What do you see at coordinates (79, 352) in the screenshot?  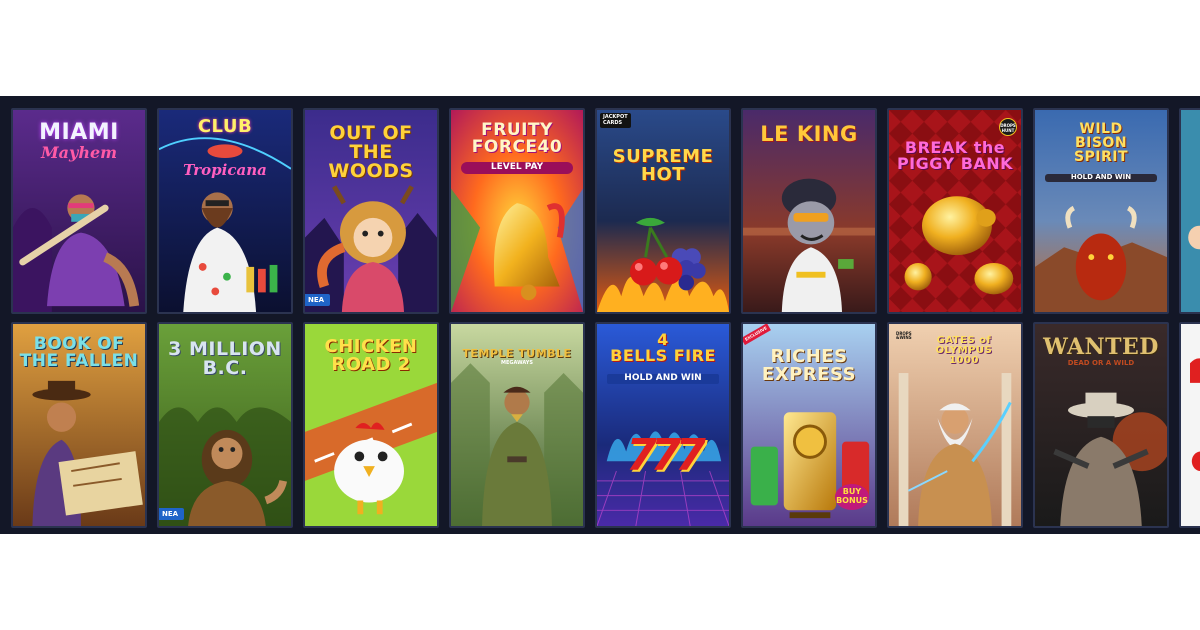 I see `game-title: BOOK OF THE FALLEN` at bounding box center [79, 352].